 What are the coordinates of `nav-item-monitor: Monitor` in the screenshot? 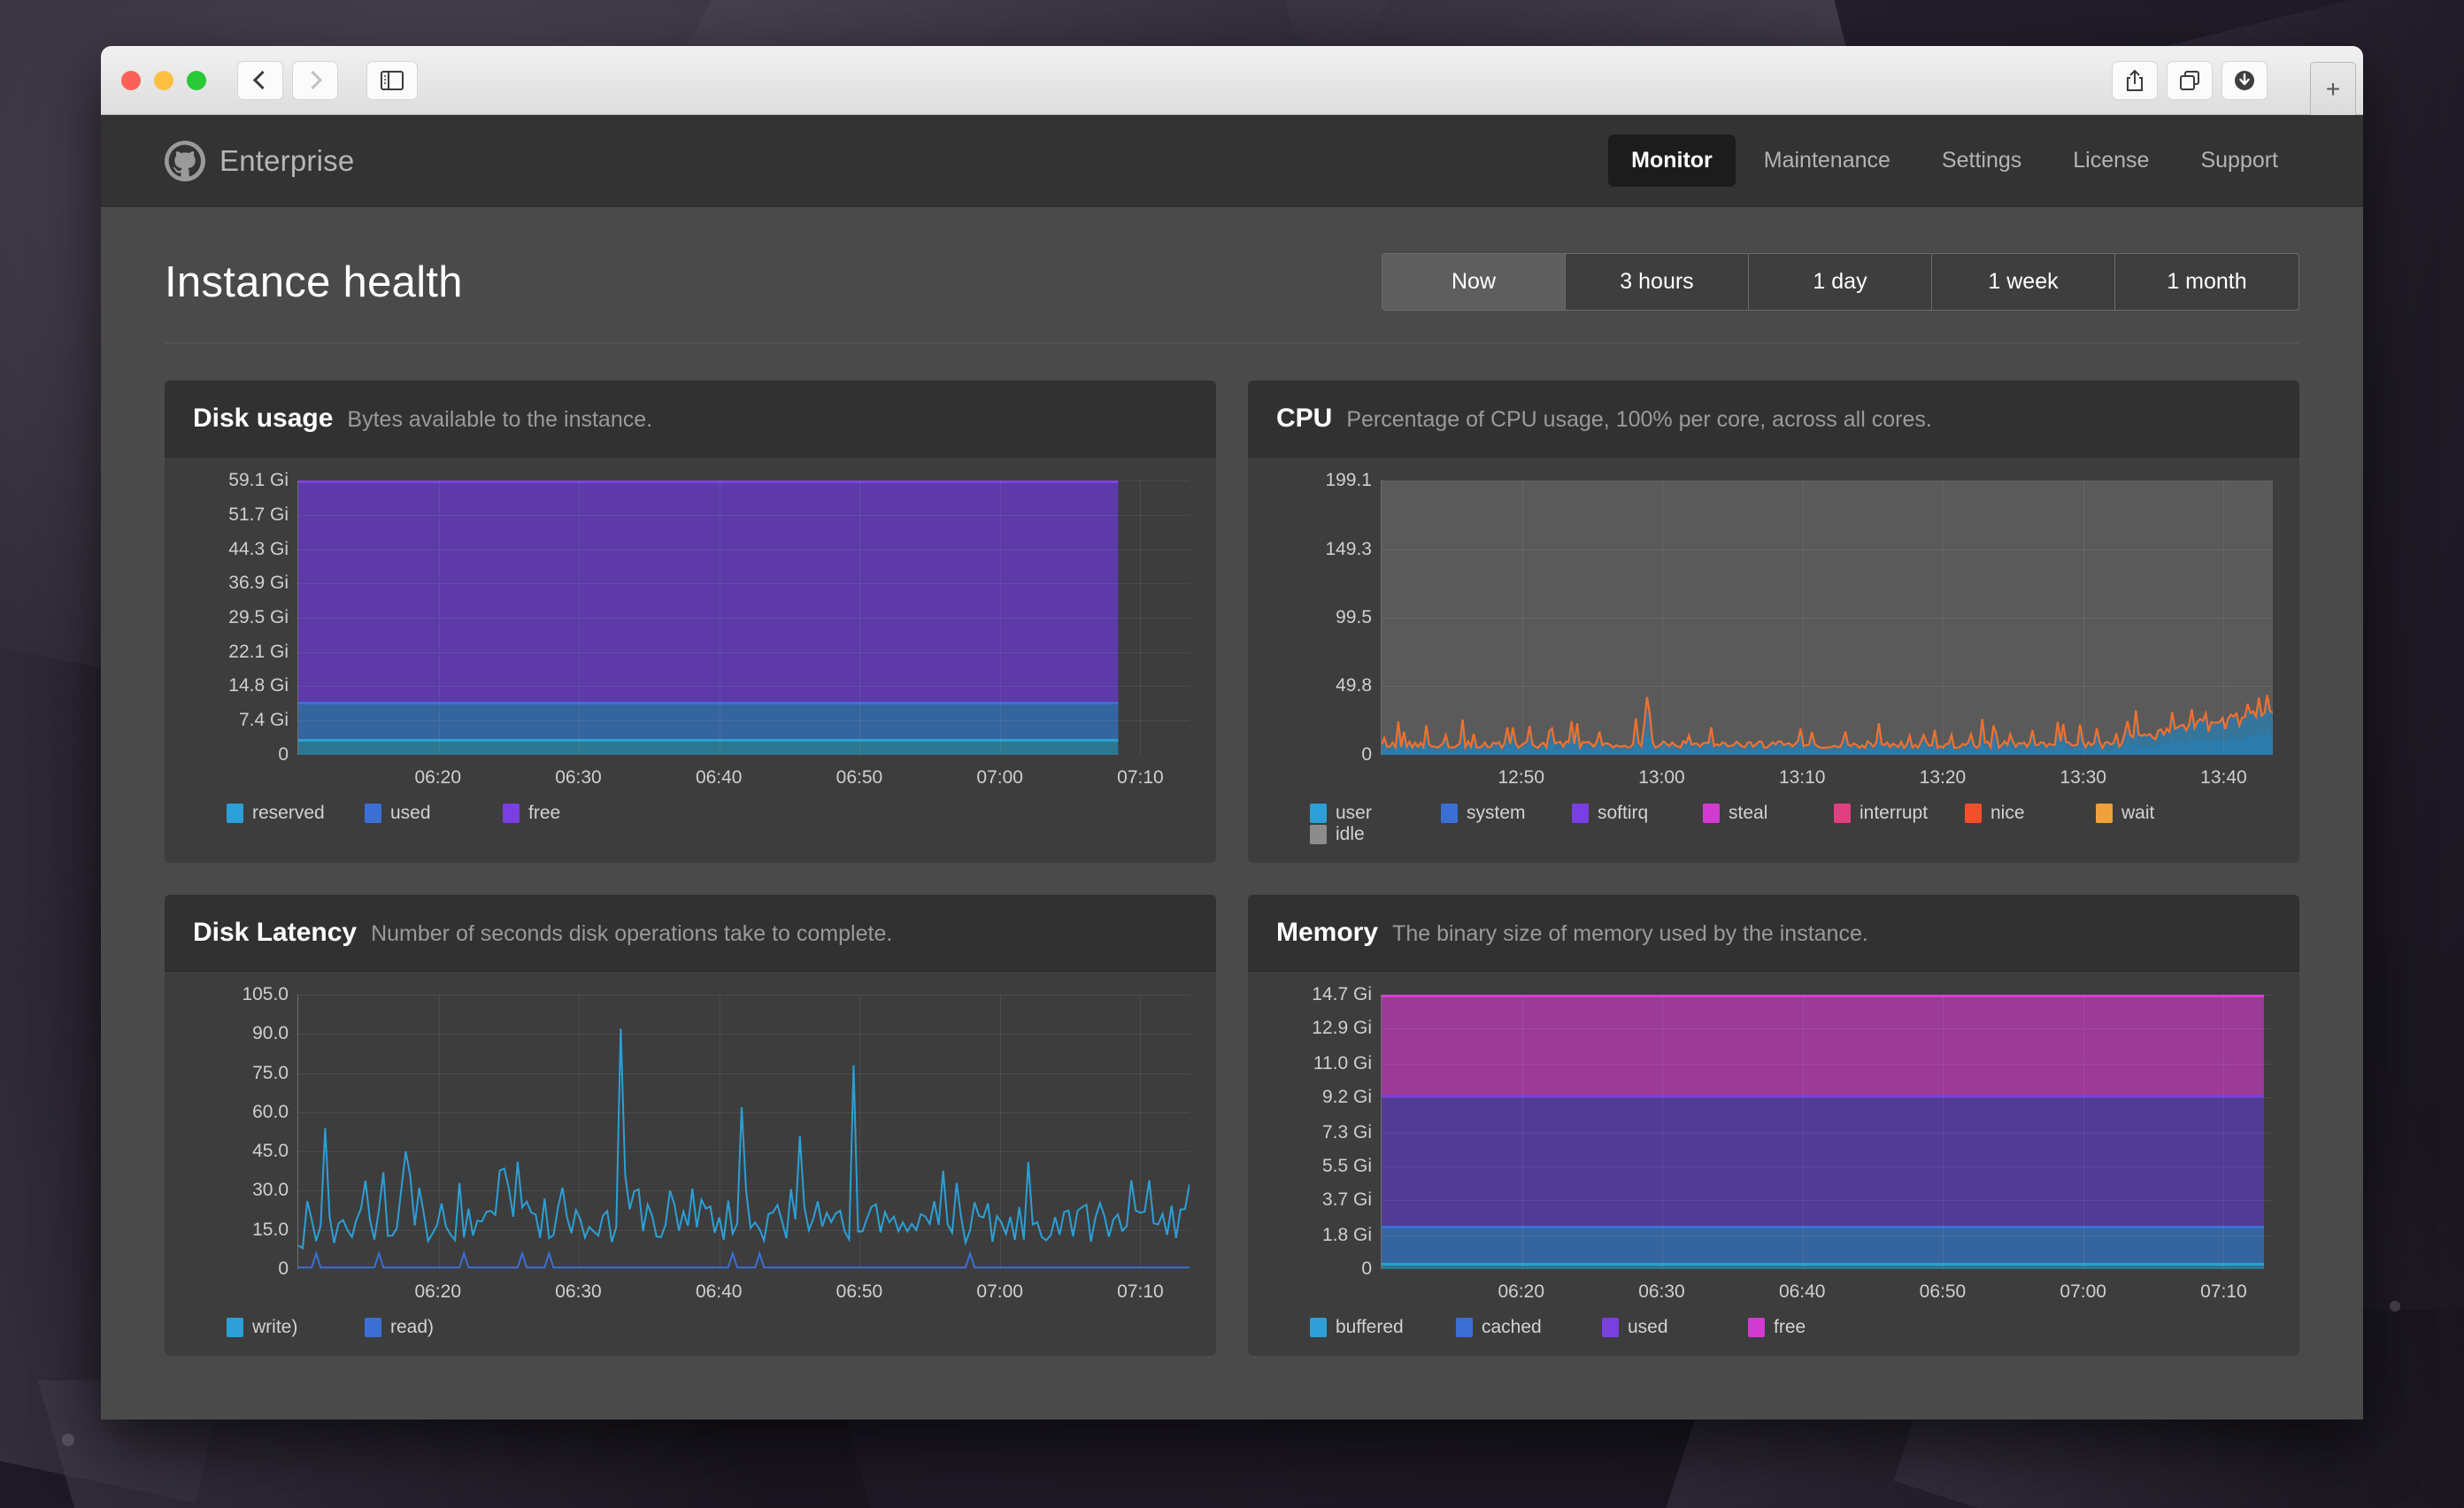 It's located at (1672, 161).